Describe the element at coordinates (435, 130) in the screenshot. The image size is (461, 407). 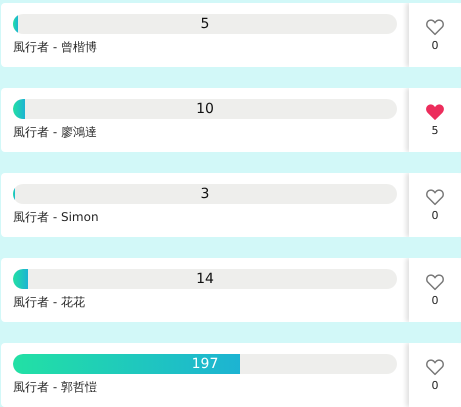
I see `like-count: 5` at that location.